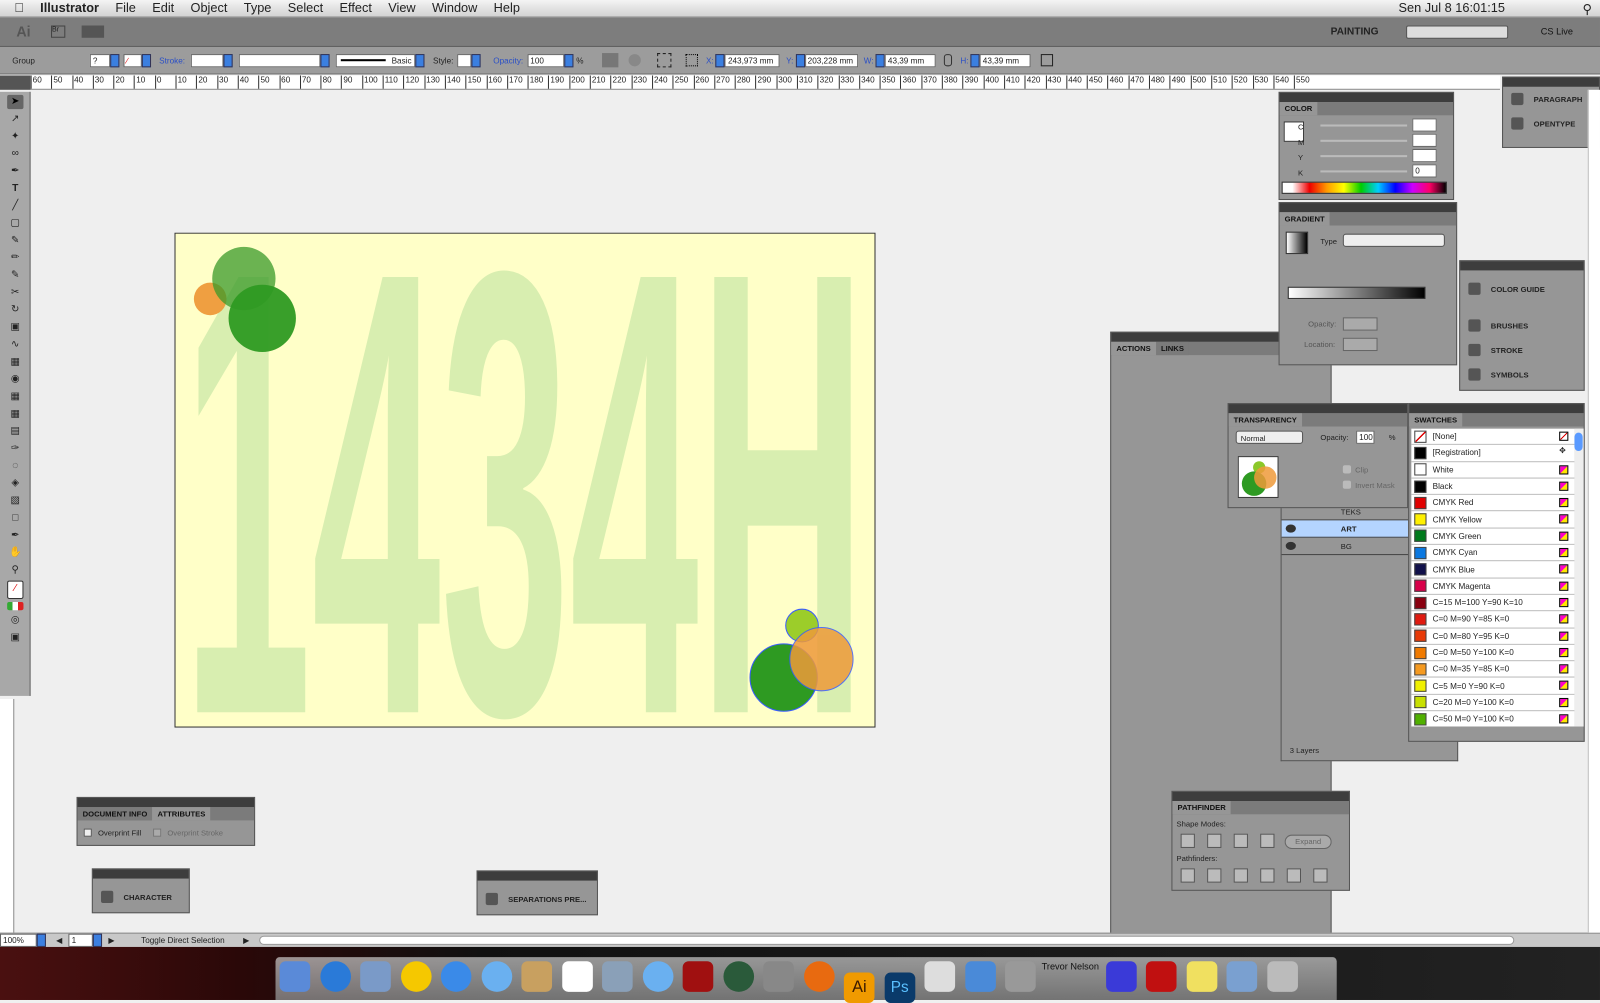  I want to click on artboard-tool: □, so click(15, 518).